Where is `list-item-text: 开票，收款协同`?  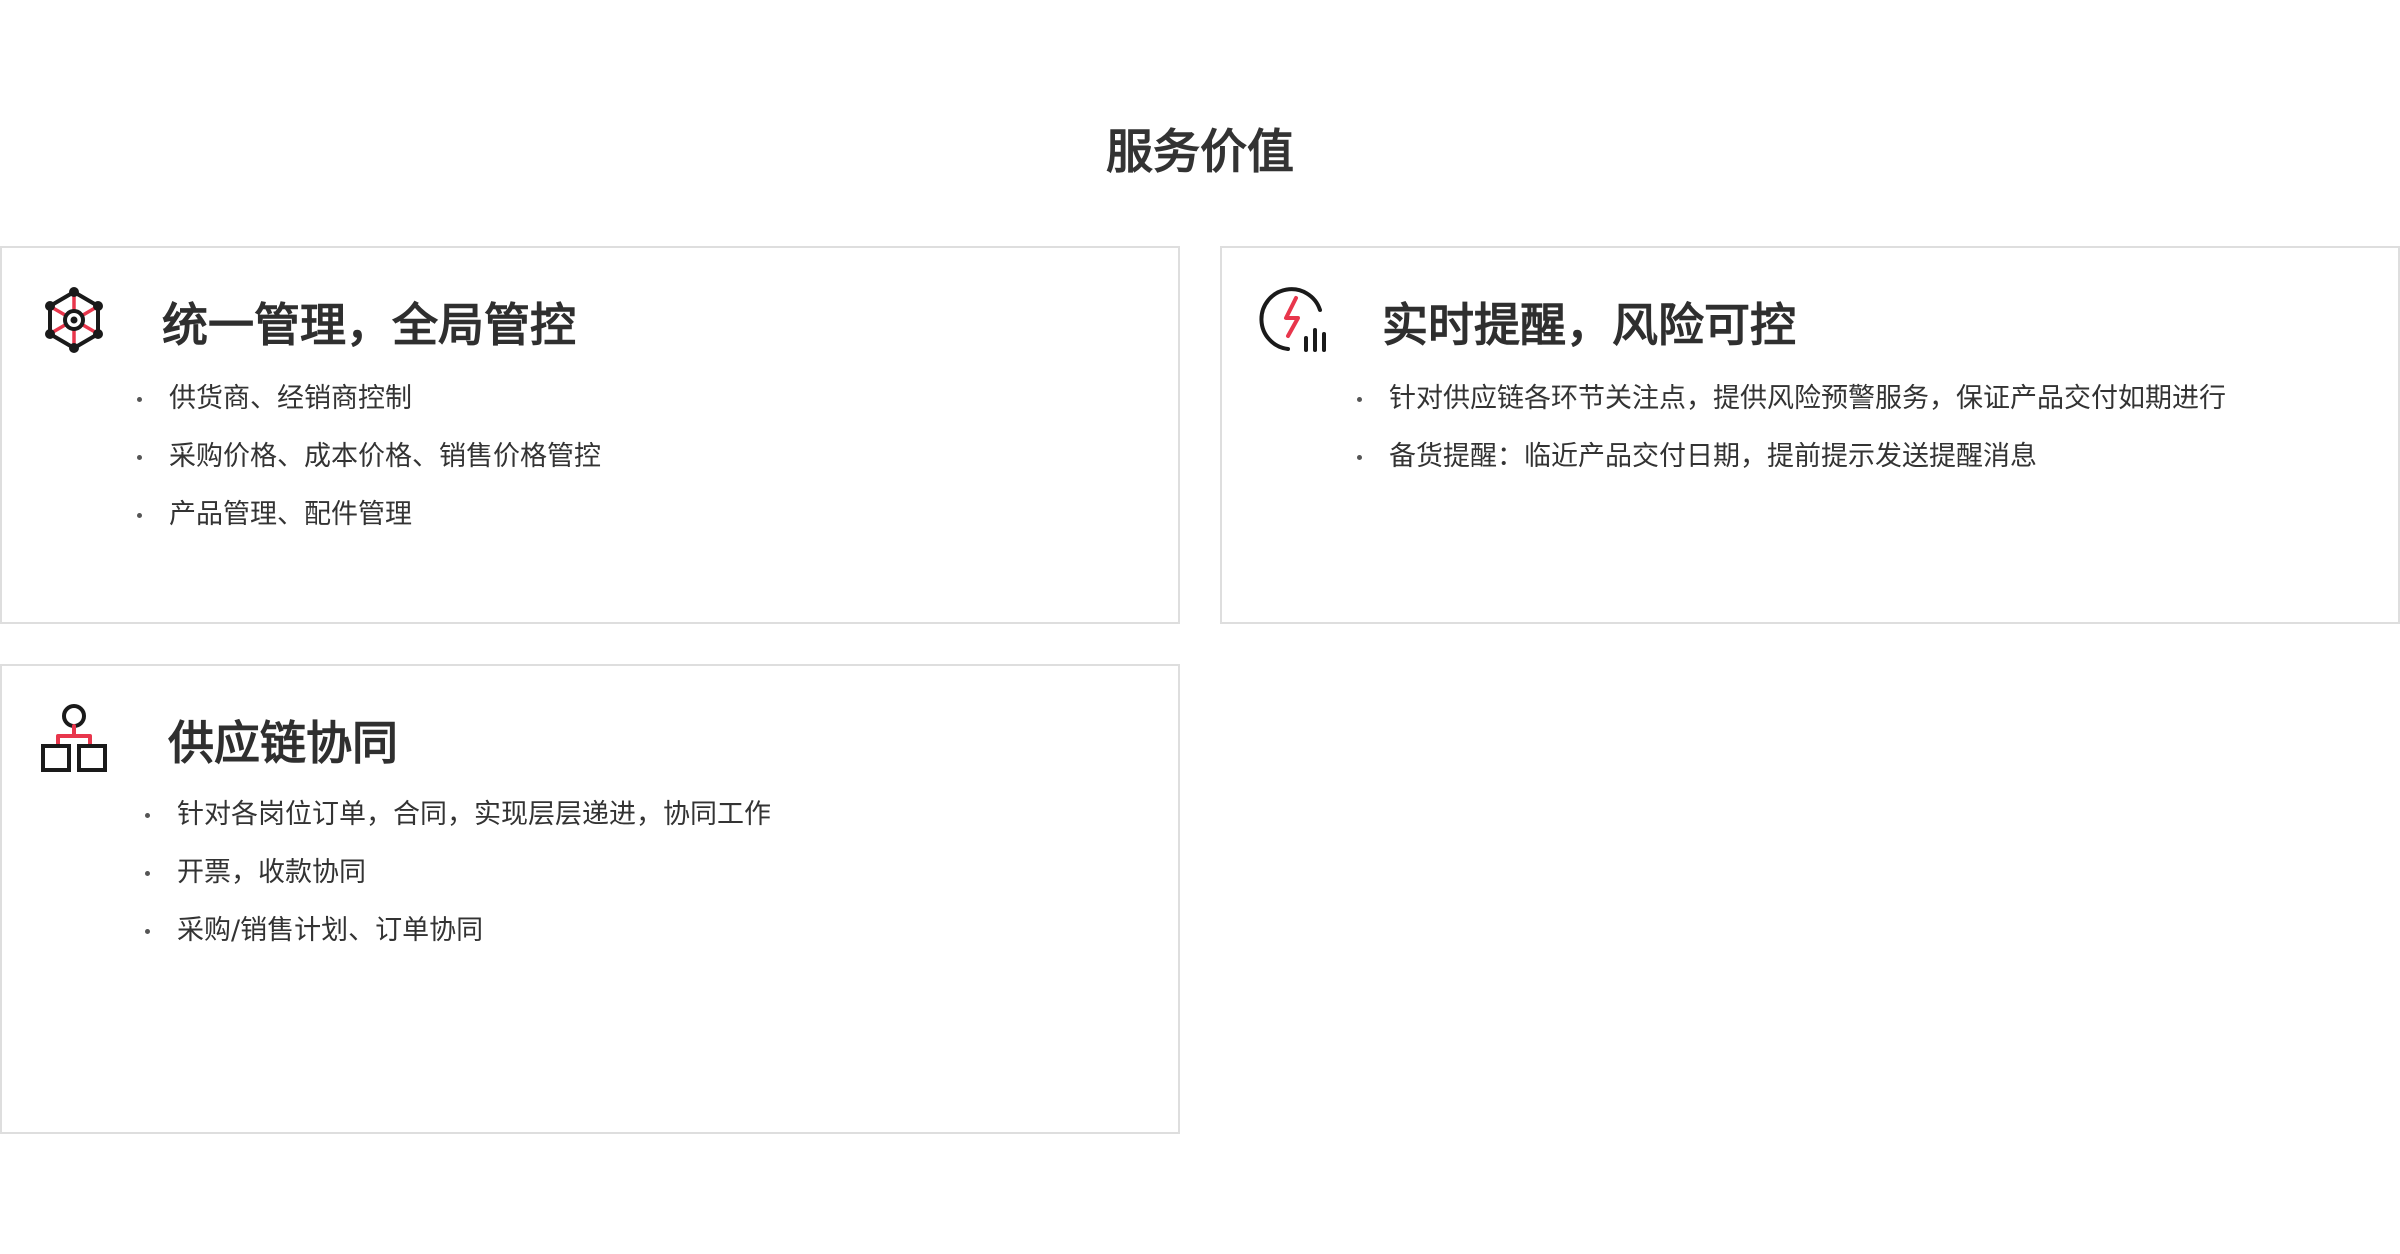 list-item-text: 开票，收款协同 is located at coordinates (271, 872).